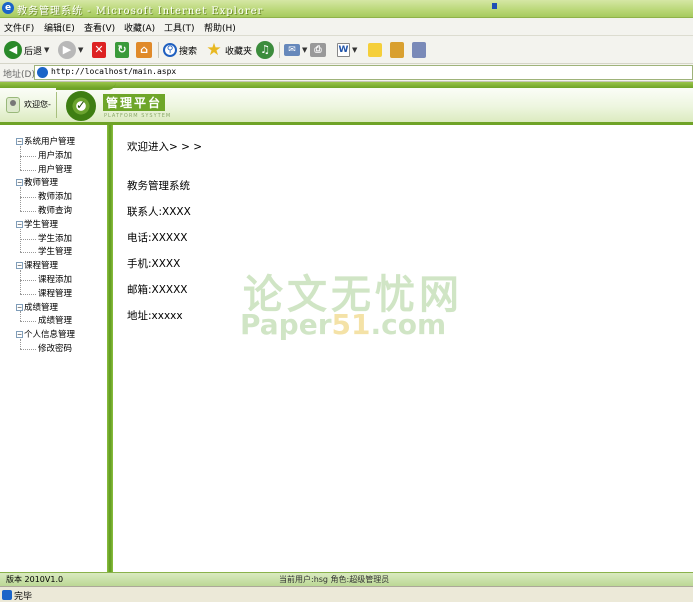 The width and height of the screenshot is (693, 602). Describe the element at coordinates (67, 50) in the screenshot. I see `forward-arrow-icon: ▶` at that location.